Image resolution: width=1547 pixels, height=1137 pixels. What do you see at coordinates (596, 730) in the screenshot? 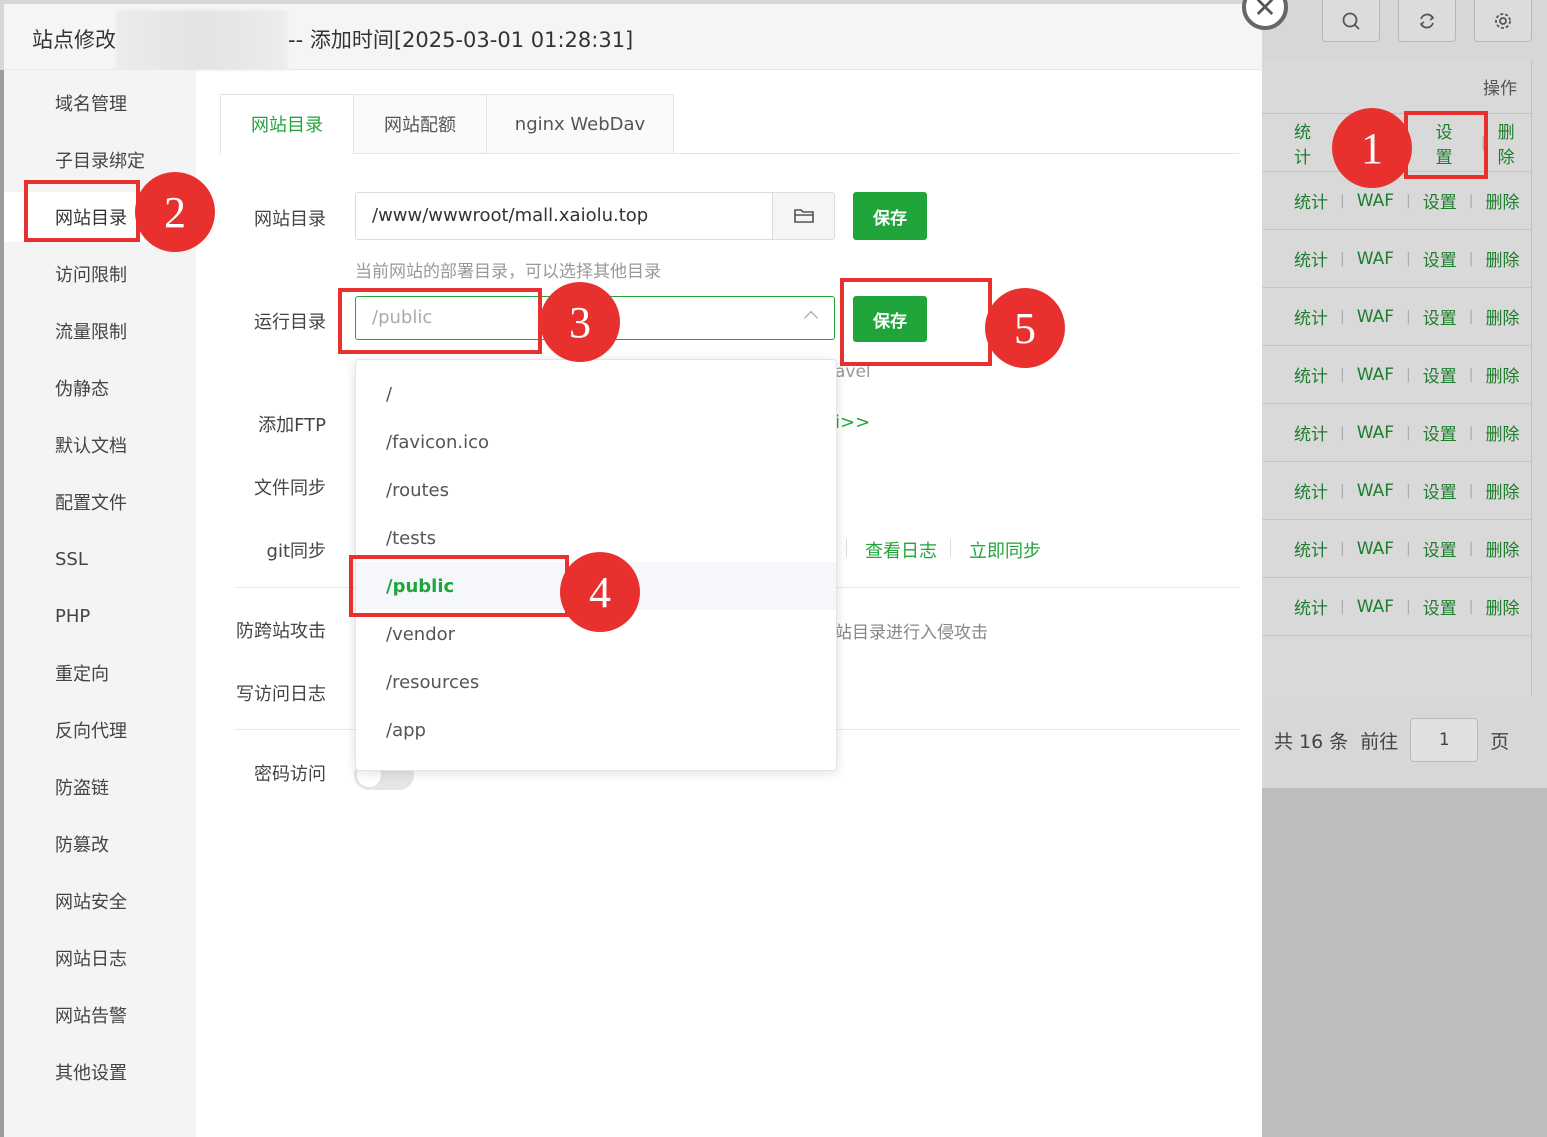
I see `dropdown-option: /app` at bounding box center [596, 730].